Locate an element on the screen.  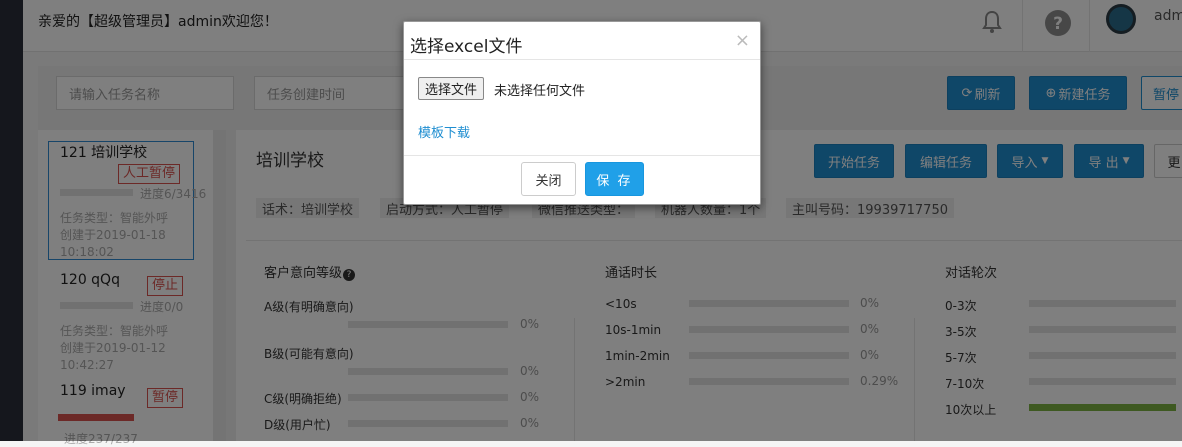
select-excel-modal: 选择excel文件 × 选择文件 未选择任何文件 模板下载 关闭 保 存 is located at coordinates (582, 113).